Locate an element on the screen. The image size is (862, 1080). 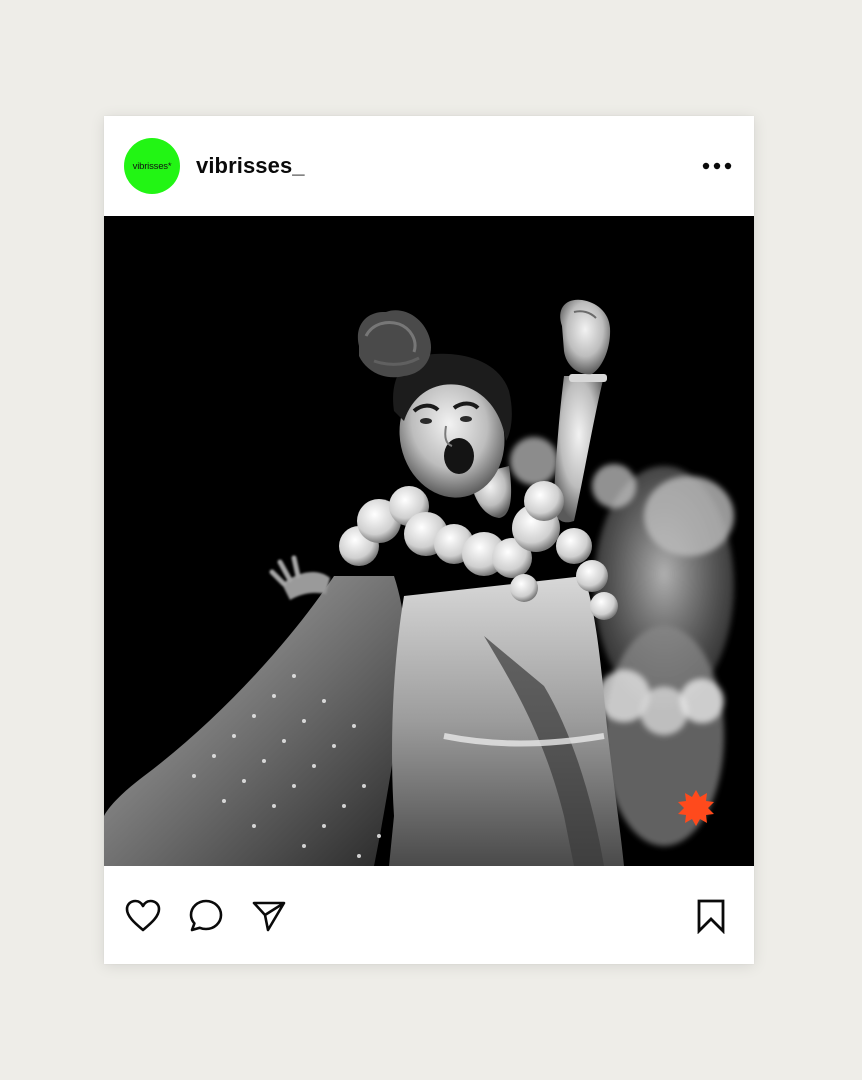
post-actions is located at coordinates (429, 915).